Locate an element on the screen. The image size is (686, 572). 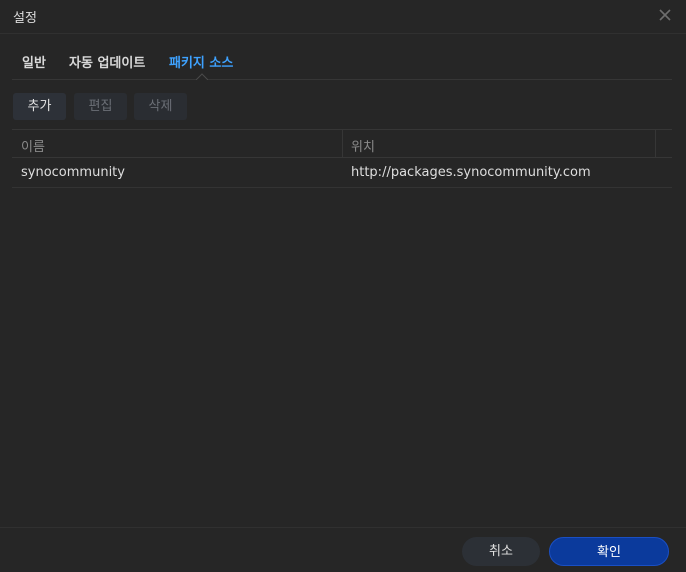
cancel-button: 취소 is located at coordinates (501, 551).